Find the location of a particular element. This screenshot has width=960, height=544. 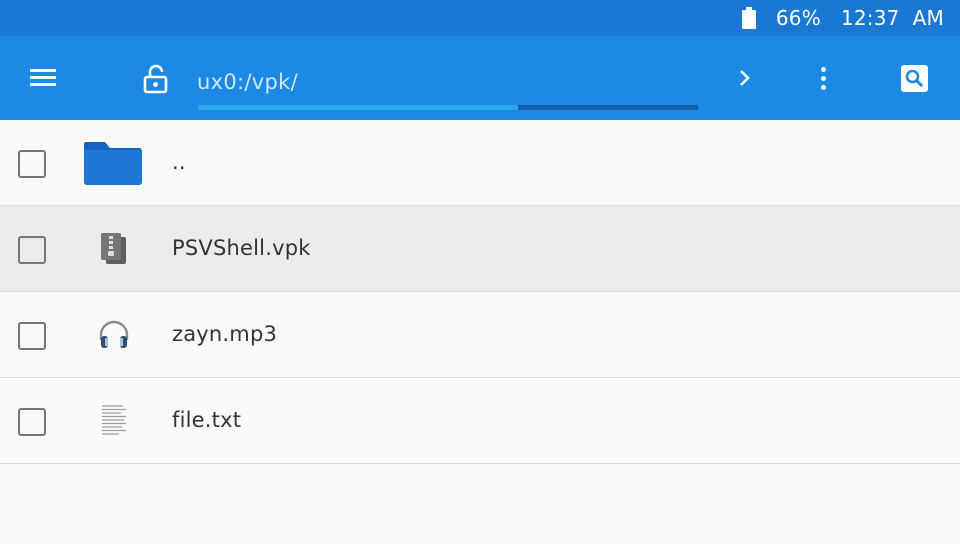

status-bar: 66% 12:37 AM is located at coordinates (480, 18).